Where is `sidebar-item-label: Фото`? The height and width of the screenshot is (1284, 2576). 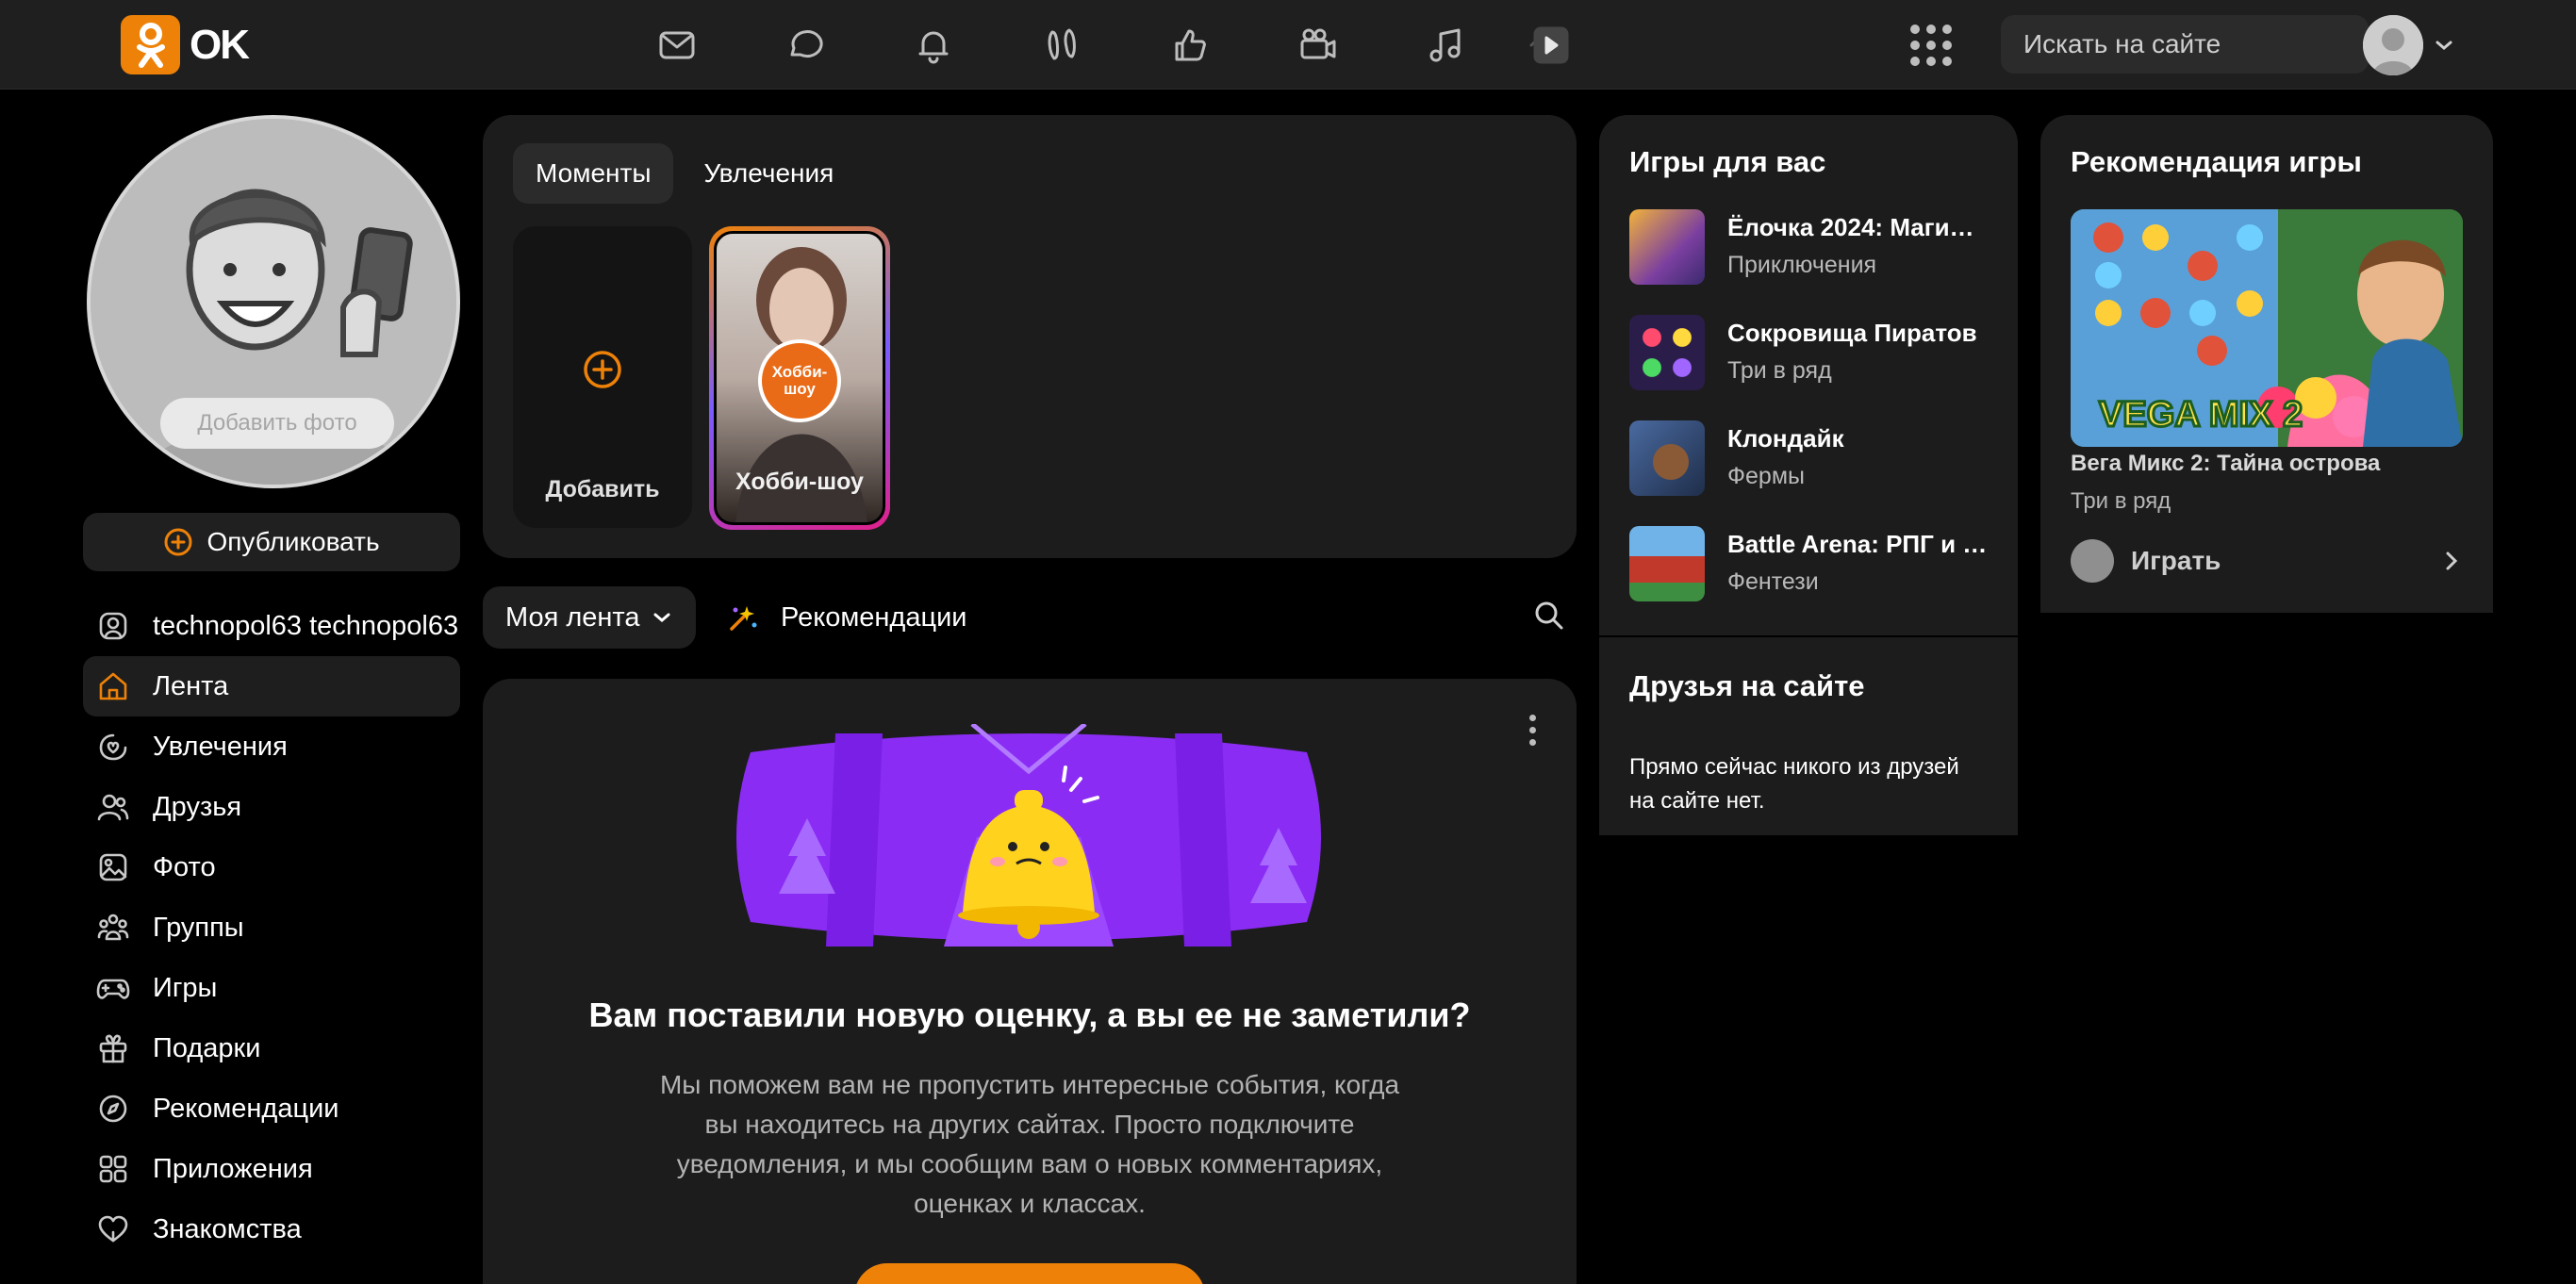
sidebar-item-label: Фото is located at coordinates (184, 867).